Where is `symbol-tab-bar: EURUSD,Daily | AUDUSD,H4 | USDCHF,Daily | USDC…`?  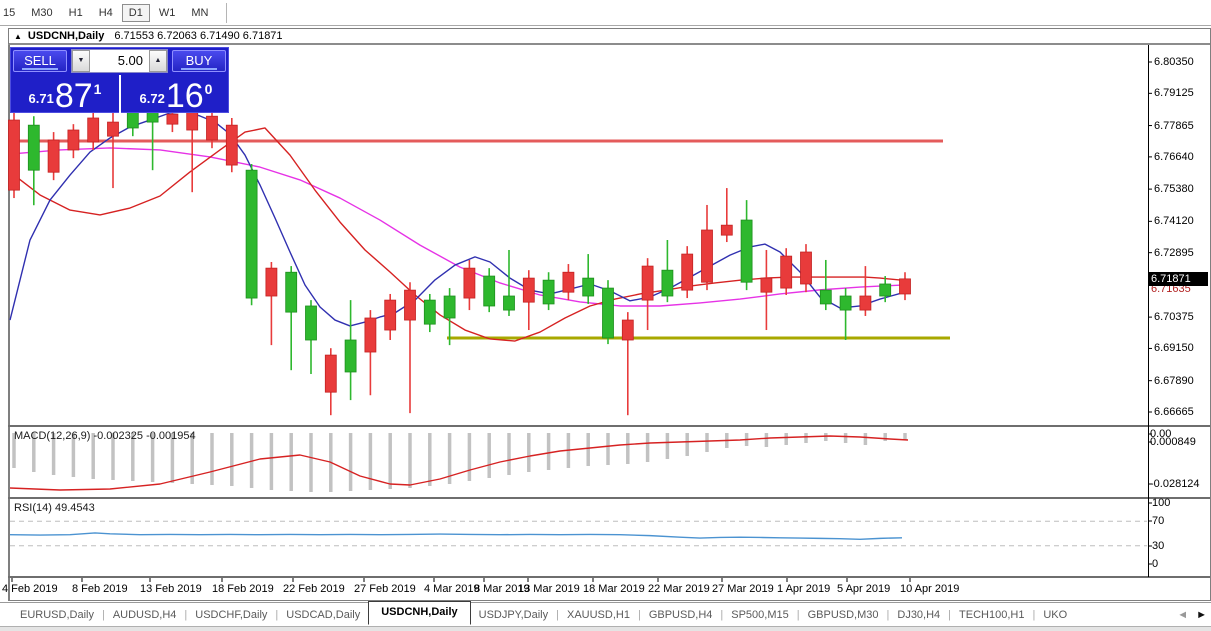 symbol-tab-bar: EURUSD,Daily | AUDUSD,H4 | USDCHF,Daily | USDC… is located at coordinates (605, 613).